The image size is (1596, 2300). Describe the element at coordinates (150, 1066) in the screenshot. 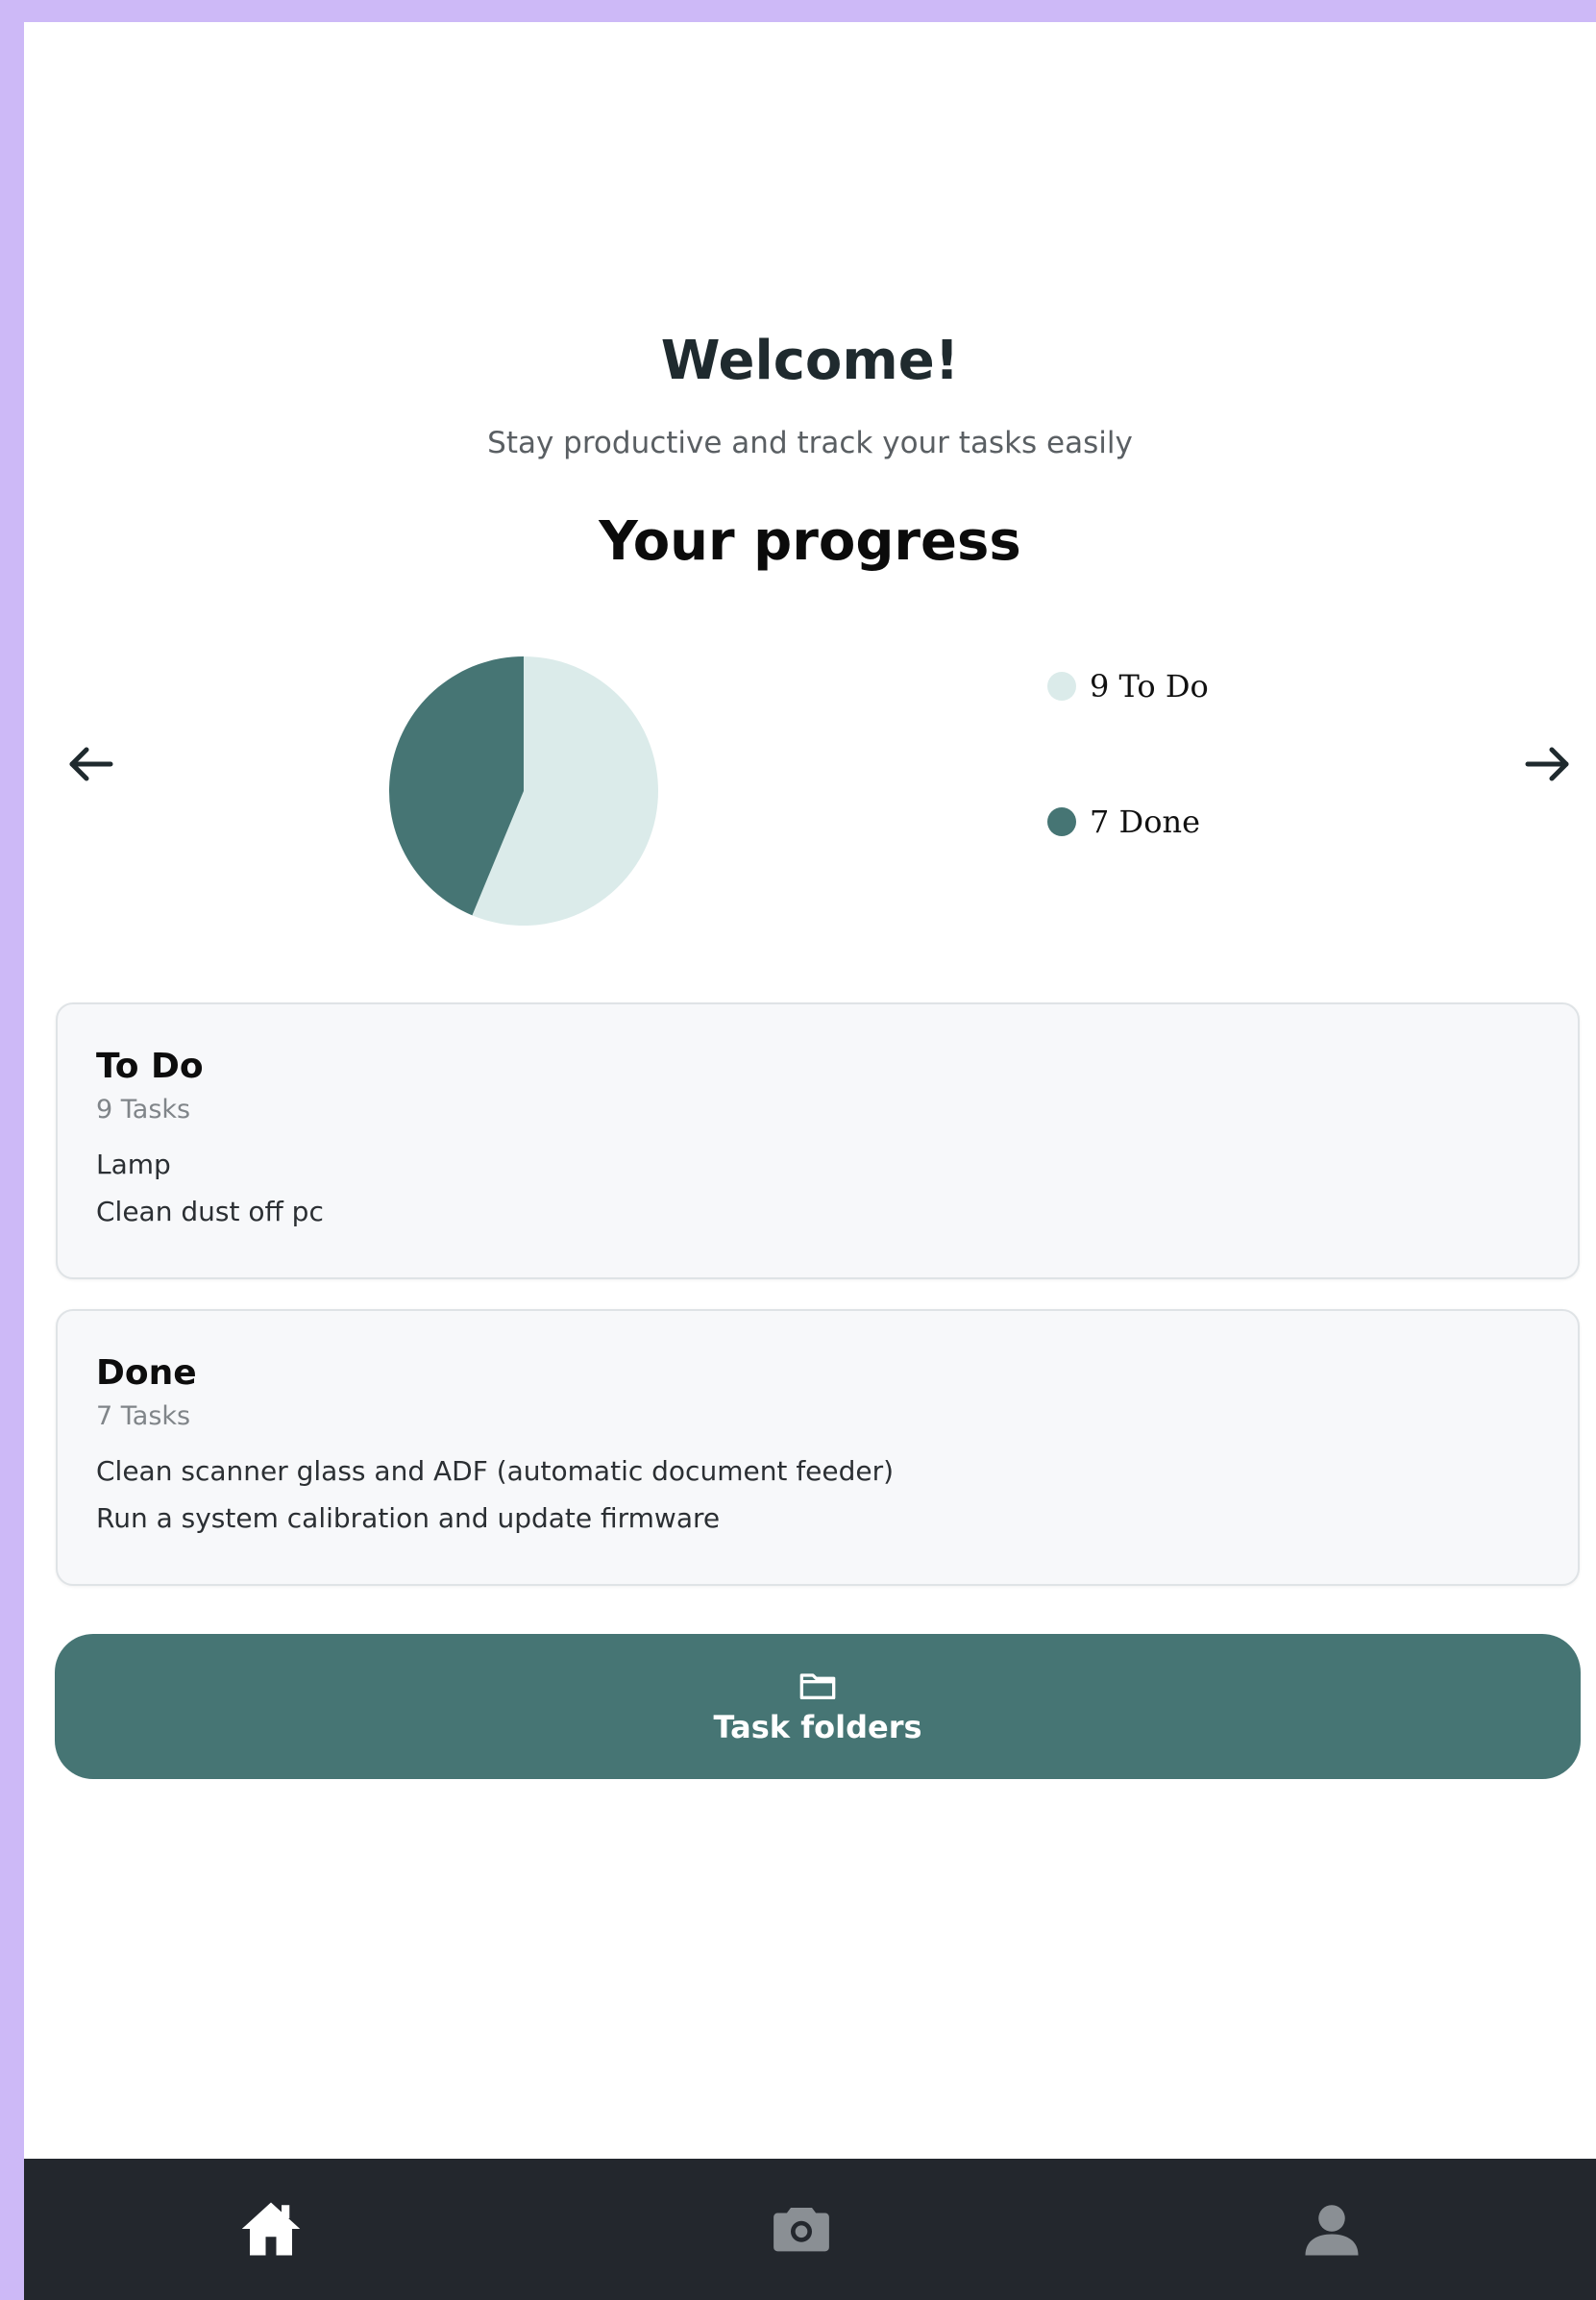

I see `card-title: To Do` at that location.